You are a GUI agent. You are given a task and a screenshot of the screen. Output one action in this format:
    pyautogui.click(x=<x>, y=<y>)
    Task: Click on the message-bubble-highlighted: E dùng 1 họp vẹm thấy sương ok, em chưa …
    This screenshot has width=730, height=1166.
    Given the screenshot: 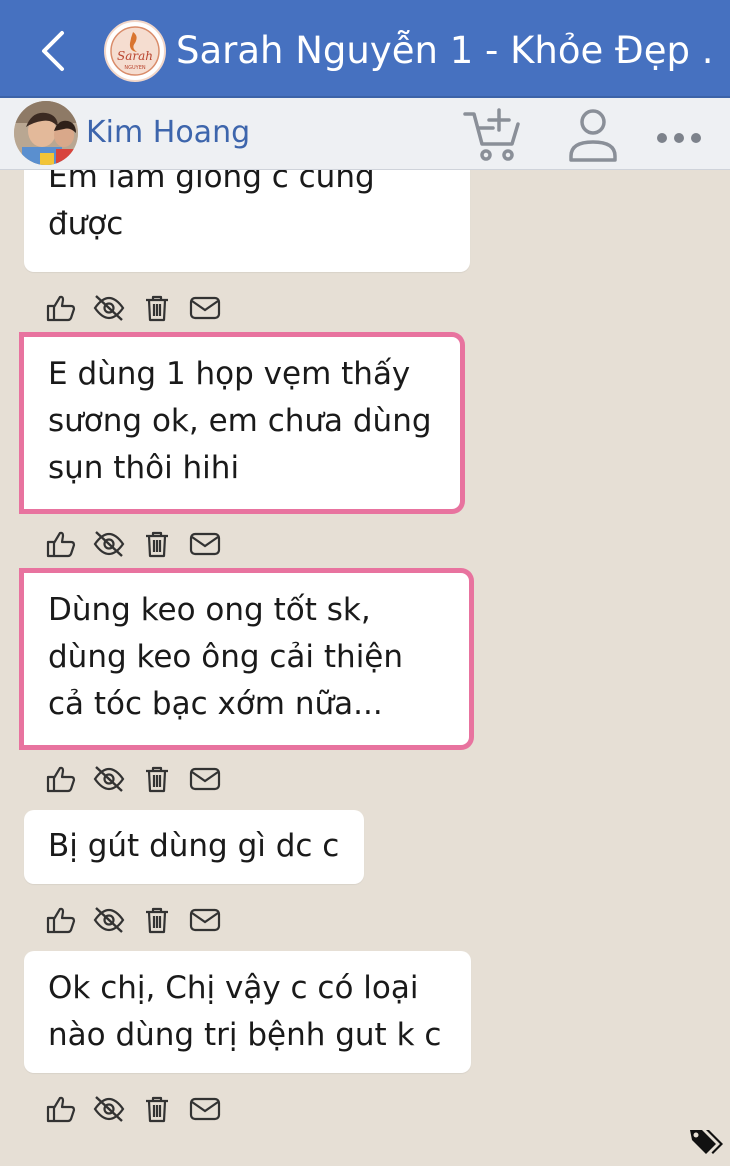 What is the action you would take?
    pyautogui.click(x=242, y=423)
    